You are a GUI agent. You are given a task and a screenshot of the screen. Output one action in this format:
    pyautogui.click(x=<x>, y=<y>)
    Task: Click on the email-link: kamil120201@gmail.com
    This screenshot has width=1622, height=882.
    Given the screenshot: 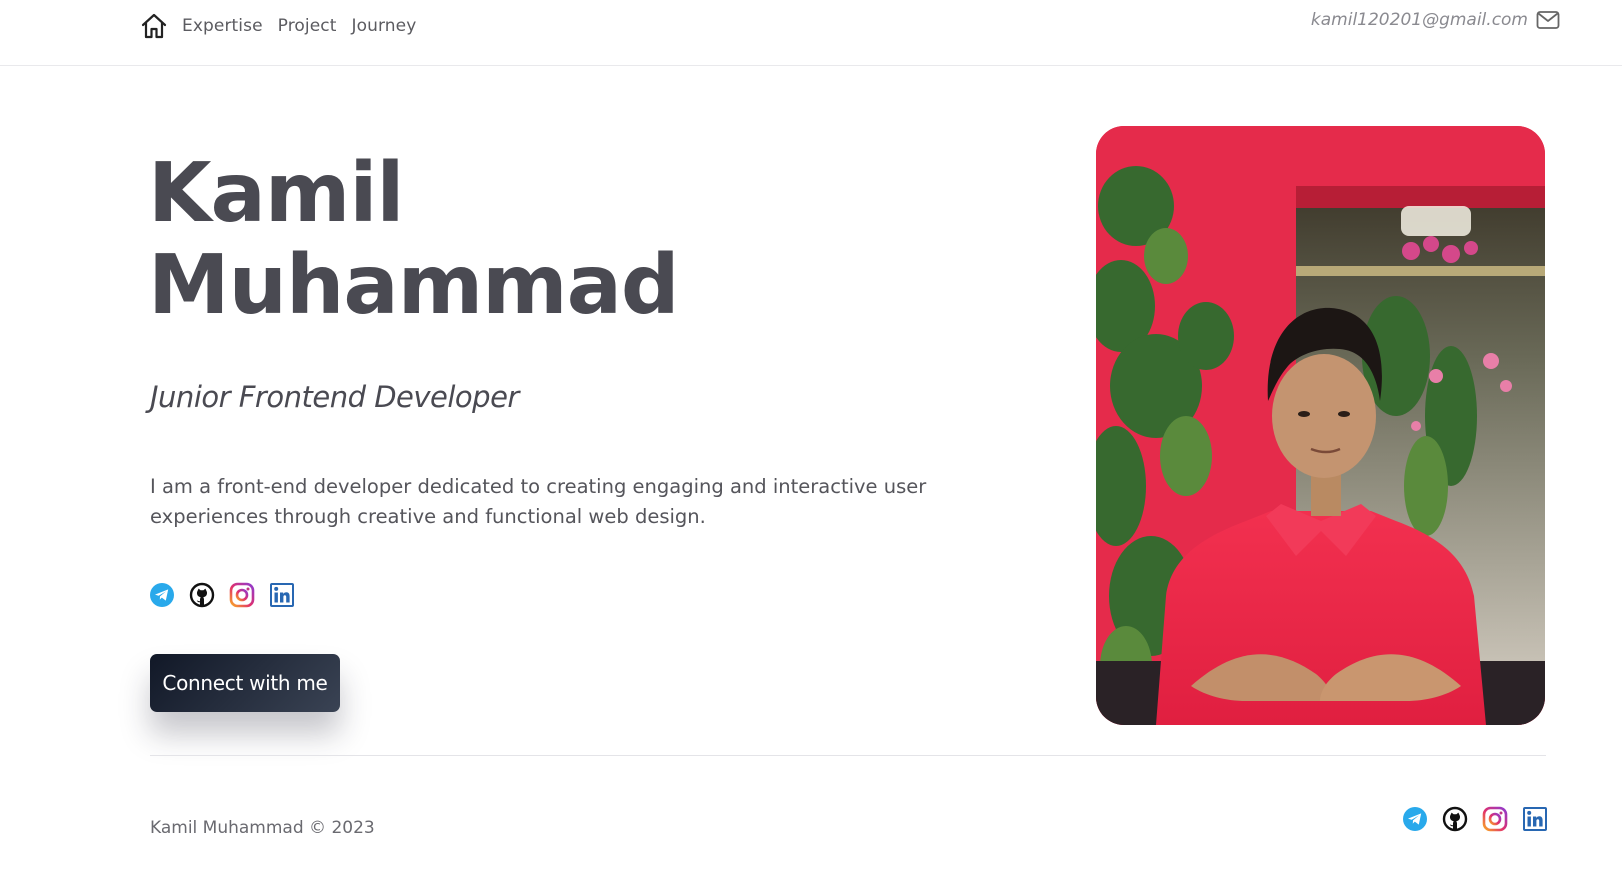 What is the action you would take?
    pyautogui.click(x=1435, y=20)
    